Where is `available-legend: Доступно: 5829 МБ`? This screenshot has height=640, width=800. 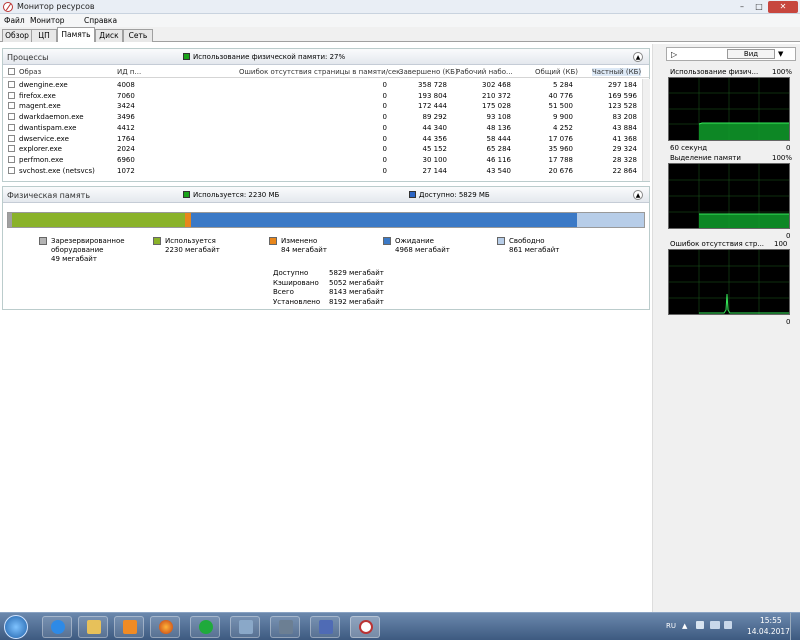 available-legend: Доступно: 5829 МБ is located at coordinates (449, 195).